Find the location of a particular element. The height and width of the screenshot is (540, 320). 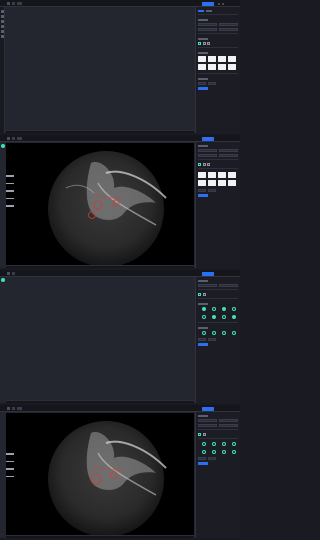

tool-text-icon is located at coordinates (2, 36).